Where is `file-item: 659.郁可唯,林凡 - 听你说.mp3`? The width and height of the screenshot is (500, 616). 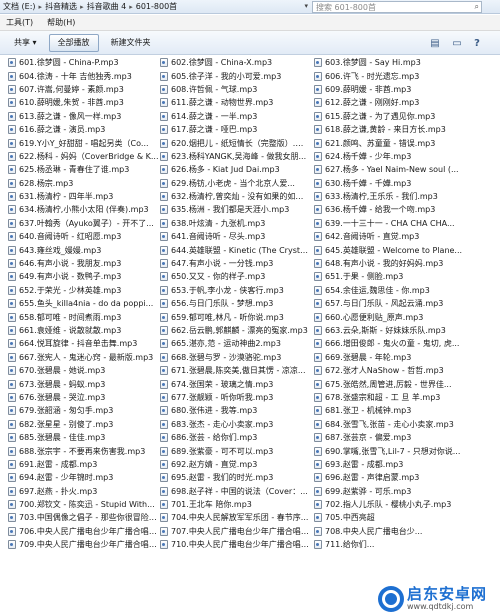
file-item: 659.郁可唯,林凡 - 听你说.mp3 is located at coordinates (237, 316).